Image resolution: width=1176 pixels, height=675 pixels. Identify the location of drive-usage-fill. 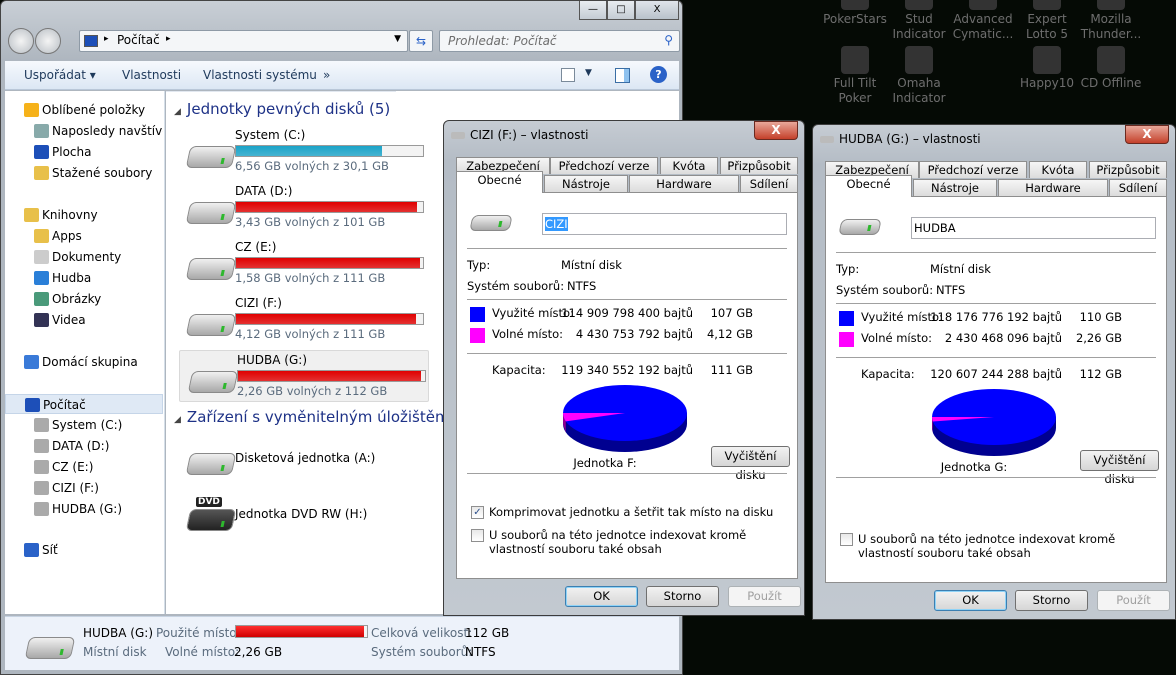
(309, 151).